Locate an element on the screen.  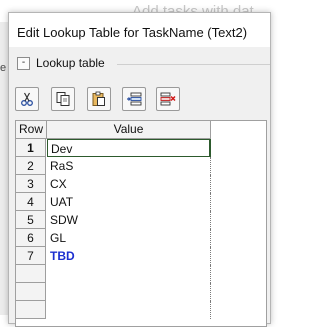
copy-icon is located at coordinates (63, 99).